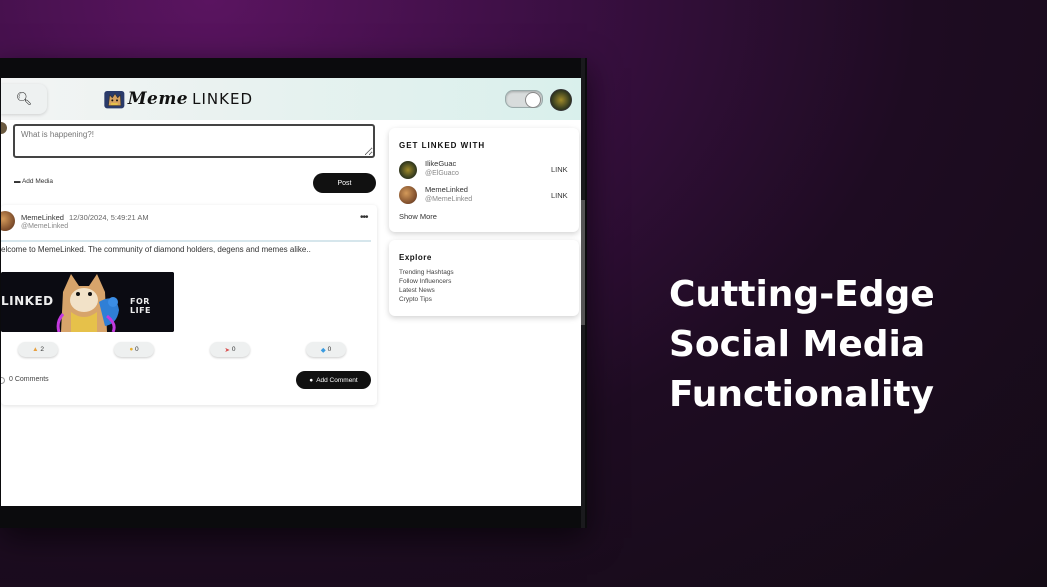  What do you see at coordinates (291, 99) in the screenshot?
I see `top-navigation-bar: 🔍︎ Meme LINKED` at bounding box center [291, 99].